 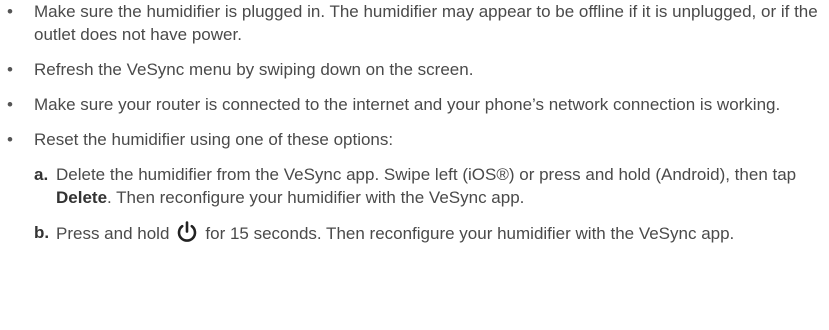 What do you see at coordinates (41, 174) in the screenshot?
I see `sub-item-marker: a.` at bounding box center [41, 174].